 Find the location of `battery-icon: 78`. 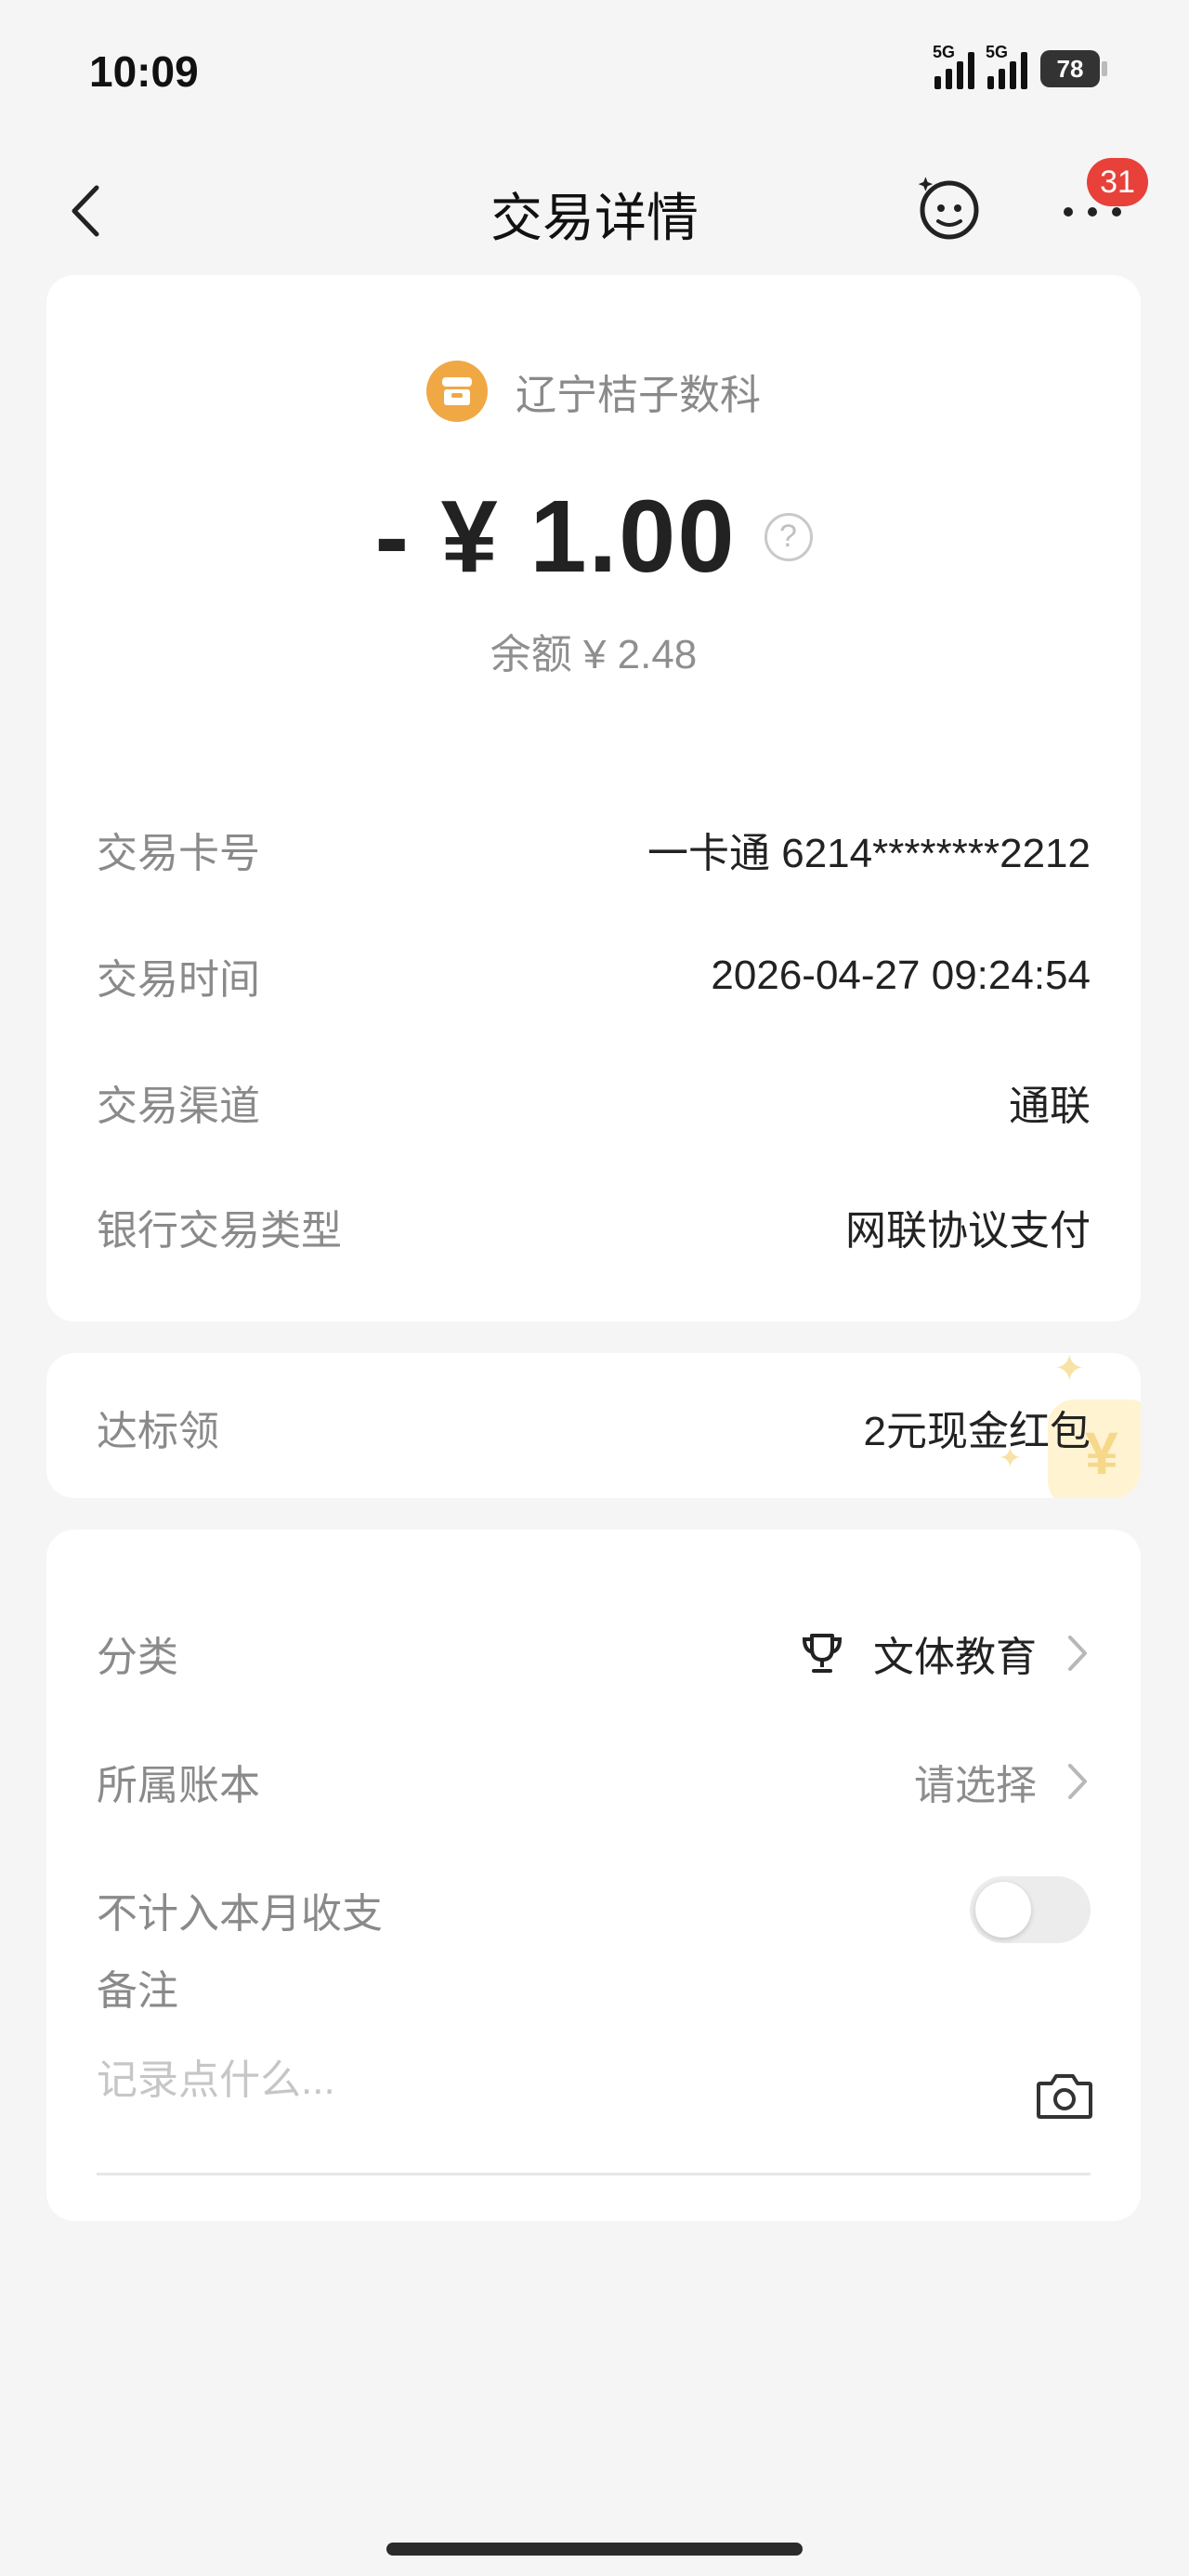

battery-icon: 78 is located at coordinates (1073, 68).